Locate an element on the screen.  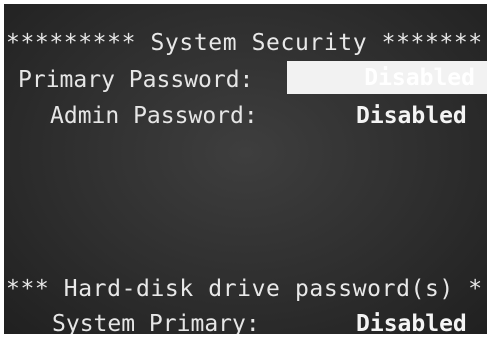
section-header-hdd-passwords: *** Hard-disk drive password(s) * is located at coordinates (244, 289).